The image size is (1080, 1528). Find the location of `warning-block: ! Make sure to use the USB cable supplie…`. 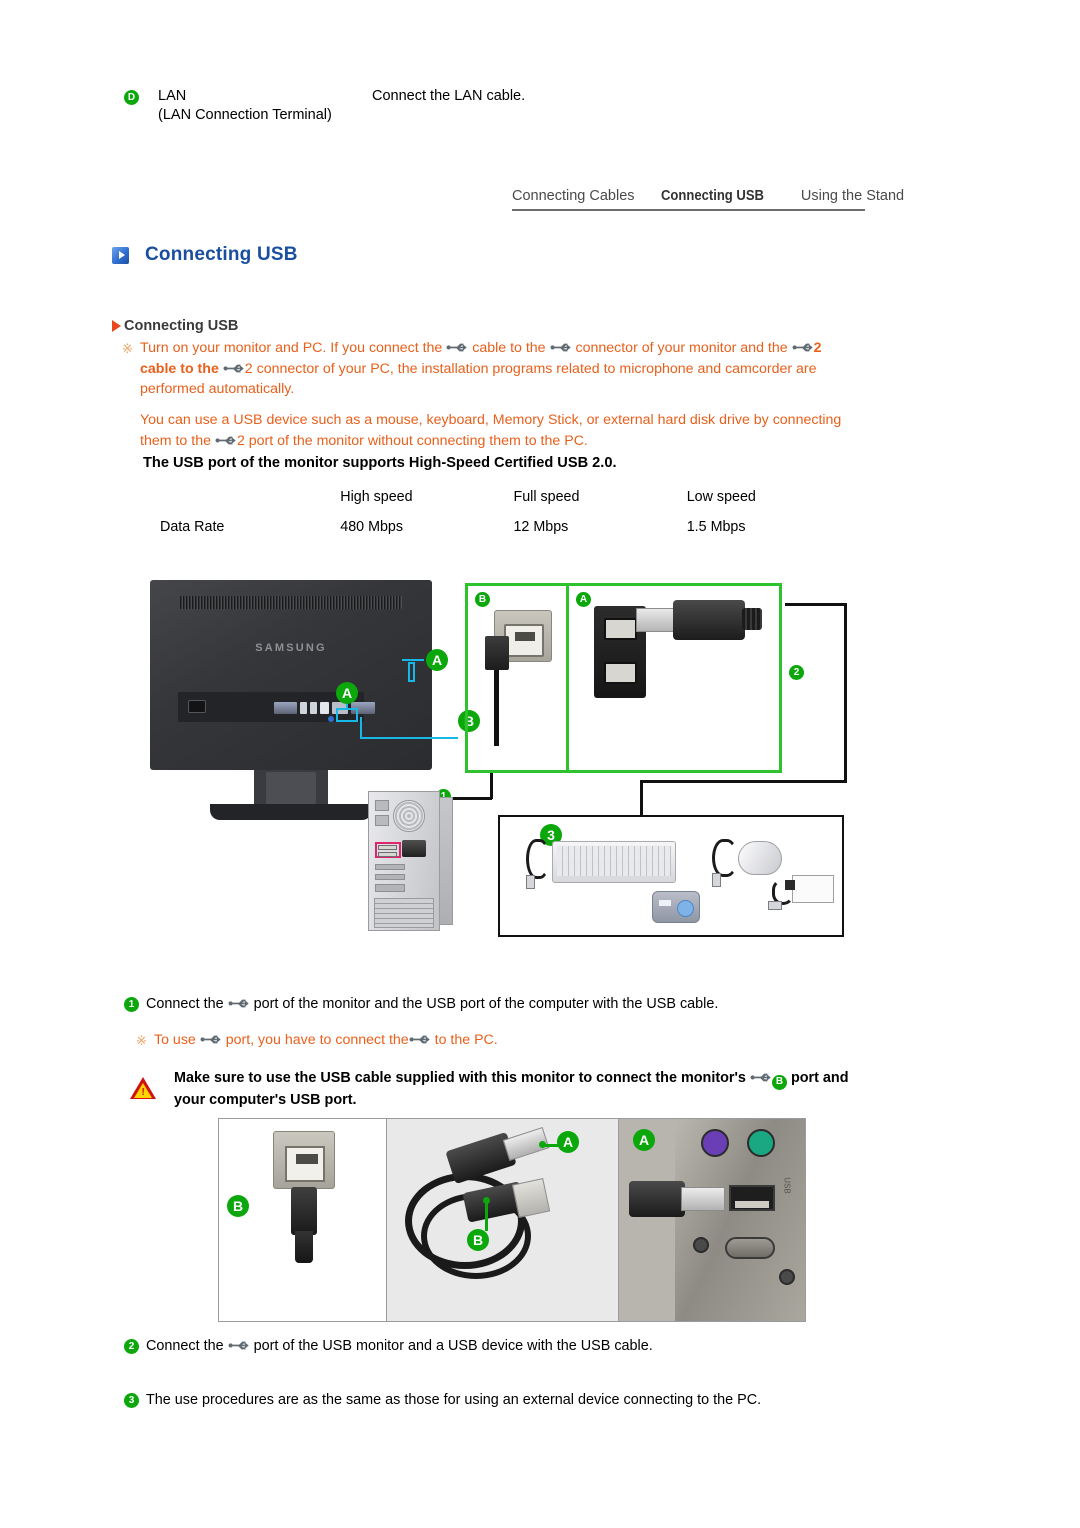

warning-block: ! Make sure to use the USB cable supplie… is located at coordinates (500, 1089).